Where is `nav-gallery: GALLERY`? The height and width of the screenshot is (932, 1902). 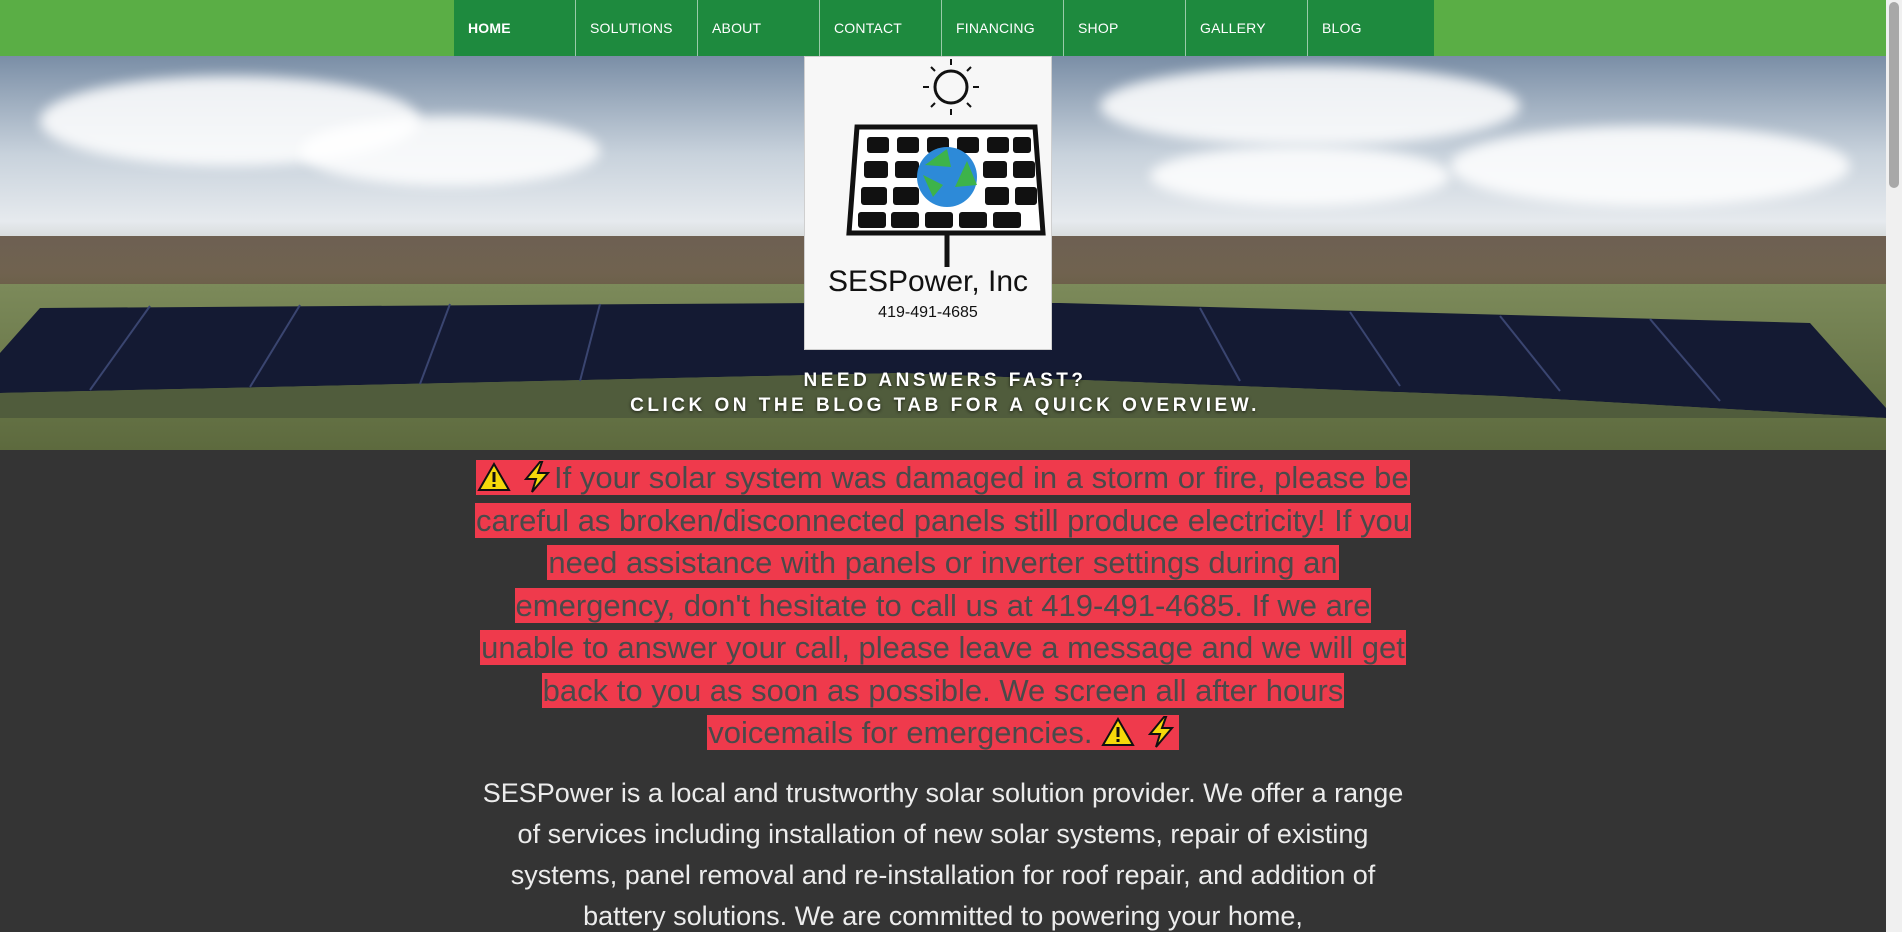 nav-gallery: GALLERY is located at coordinates (1247, 28).